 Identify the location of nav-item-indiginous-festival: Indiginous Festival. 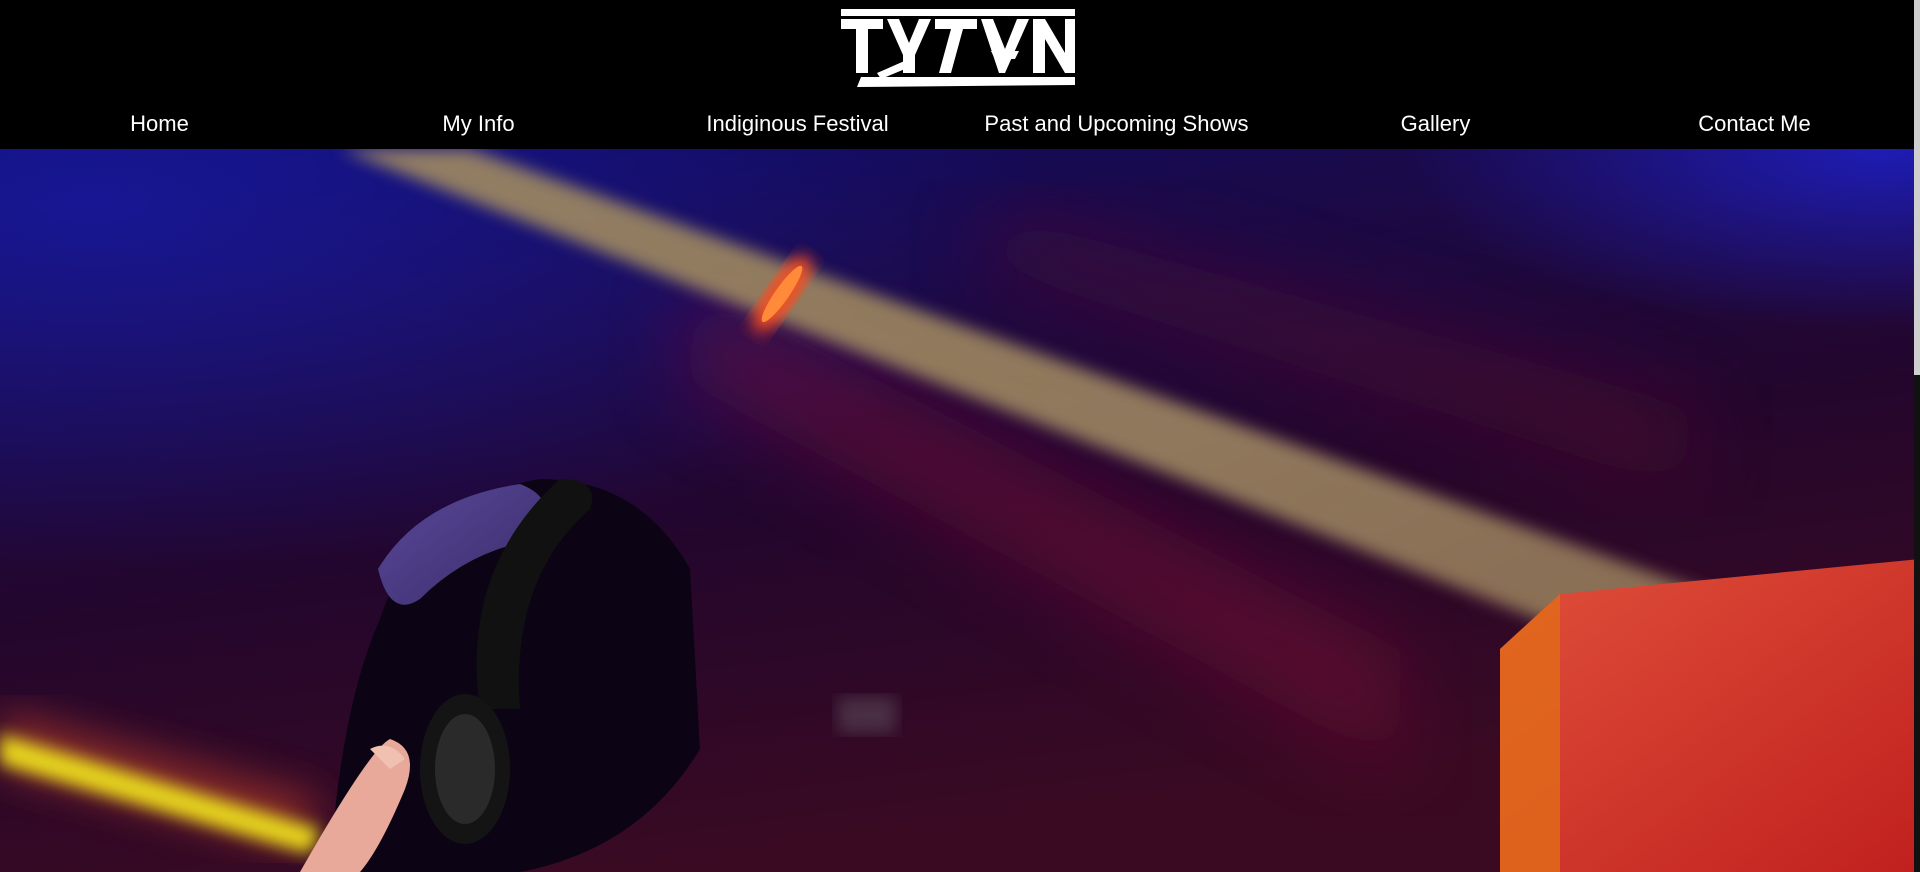
(797, 124).